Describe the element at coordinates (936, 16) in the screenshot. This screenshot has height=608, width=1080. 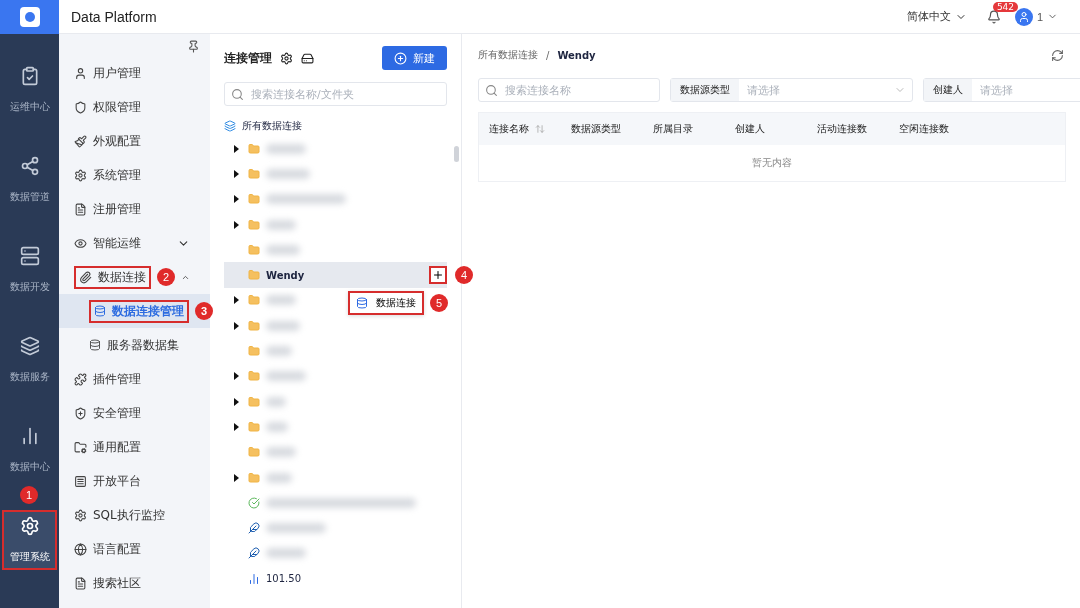
I see `language-selector: 简体中文` at that location.